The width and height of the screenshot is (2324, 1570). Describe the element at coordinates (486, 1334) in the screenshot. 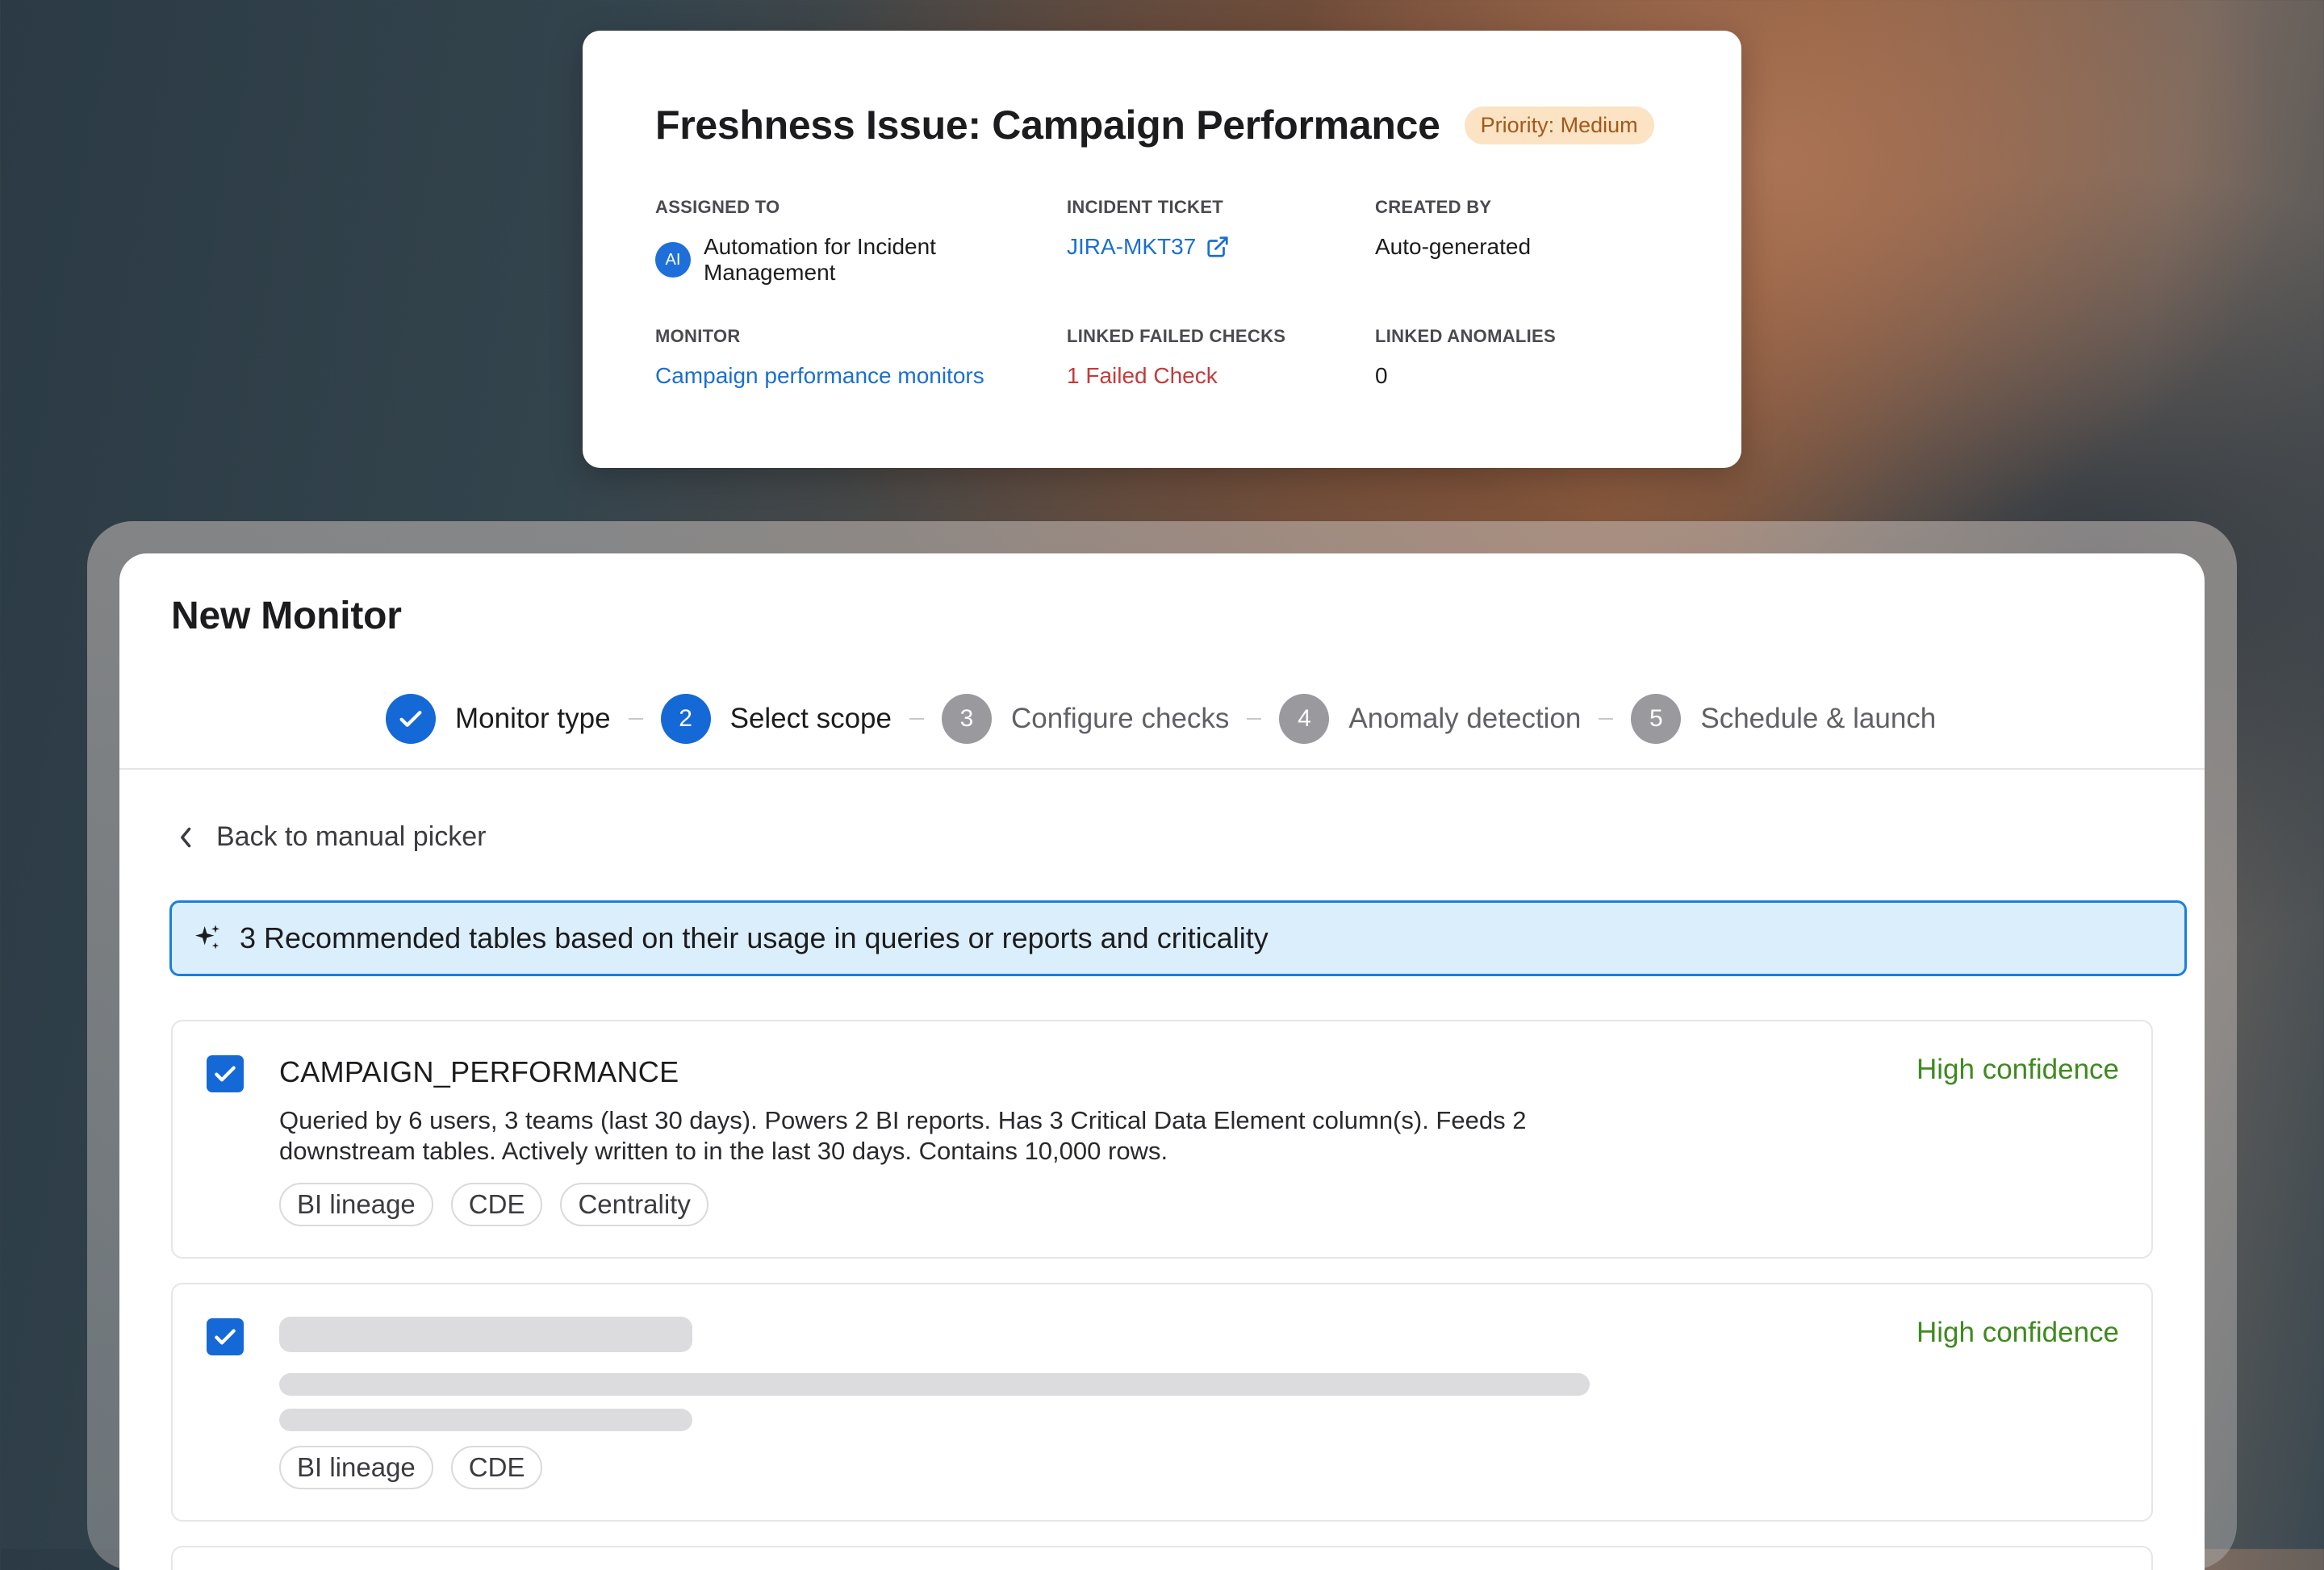

I see `skeleton-title` at that location.